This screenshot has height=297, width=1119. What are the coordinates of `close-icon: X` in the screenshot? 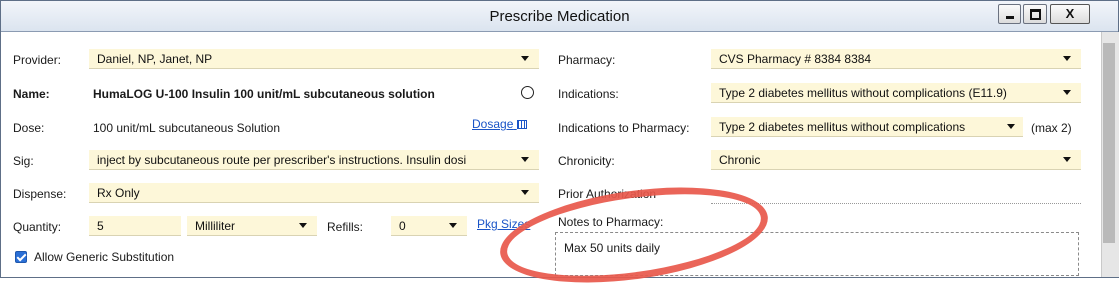 It's located at (1070, 13).